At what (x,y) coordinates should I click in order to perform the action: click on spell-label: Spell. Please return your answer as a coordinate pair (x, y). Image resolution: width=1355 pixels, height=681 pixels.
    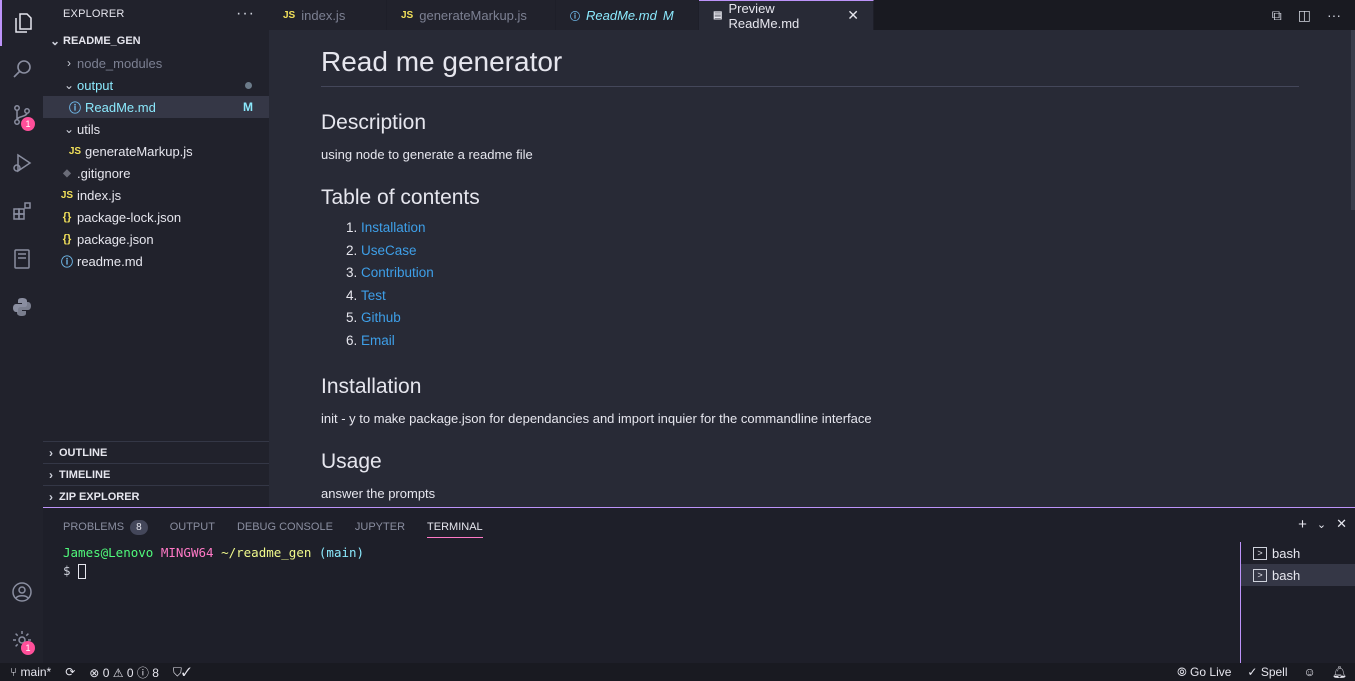
    Looking at the image, I should click on (1274, 672).